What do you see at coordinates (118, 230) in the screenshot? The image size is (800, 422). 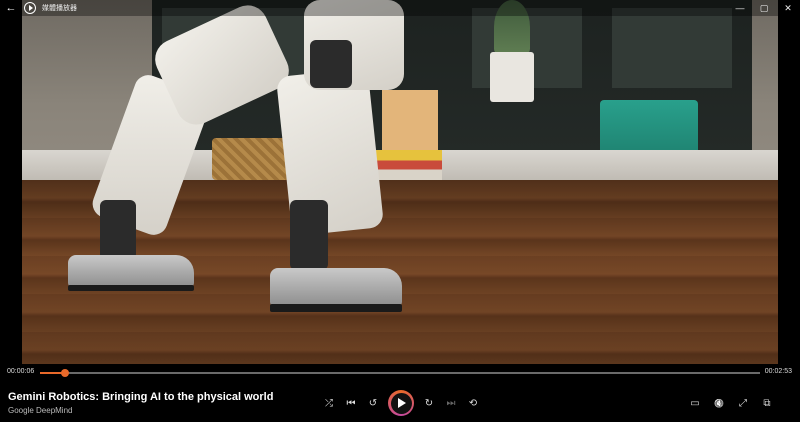 I see `robot-leg-back-ankle` at bounding box center [118, 230].